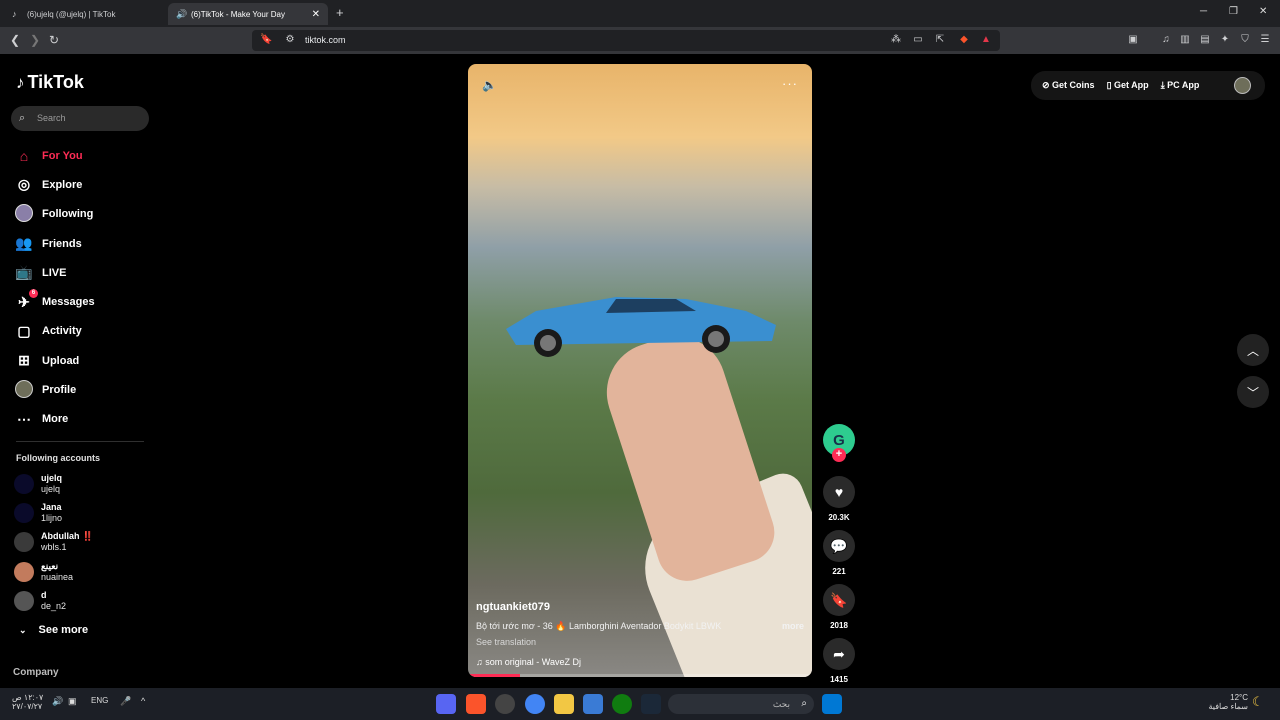 This screenshot has height=720, width=1280. What do you see at coordinates (641, 607) in the screenshot?
I see `video-author: ngtuankiet079` at bounding box center [641, 607].